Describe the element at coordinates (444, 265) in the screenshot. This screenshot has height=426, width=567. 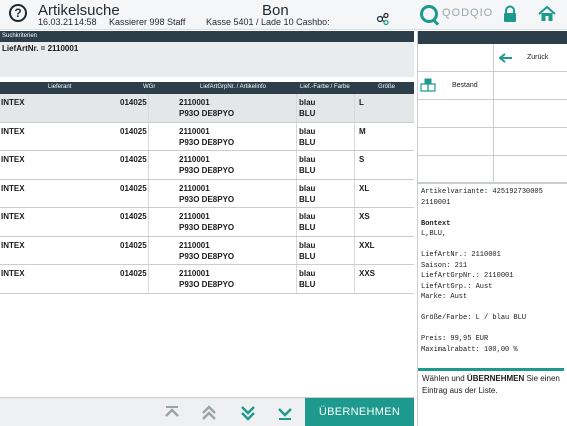
I see `article-info-line: Saison: 211` at that location.